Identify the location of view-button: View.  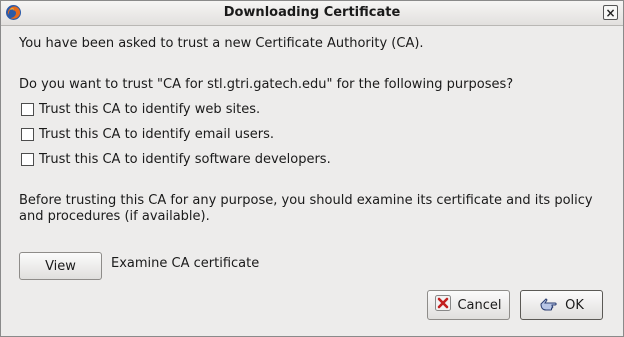
(60, 266).